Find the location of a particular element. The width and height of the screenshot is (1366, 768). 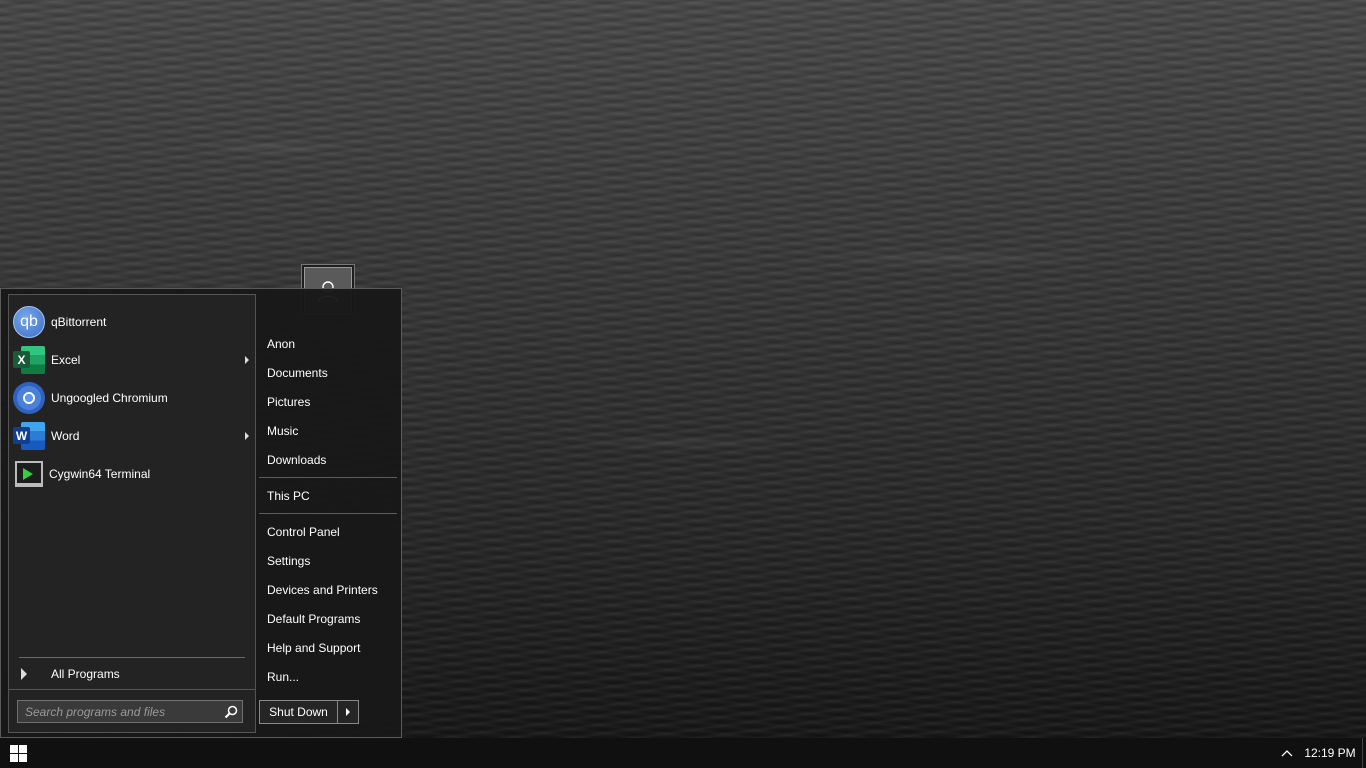

link-devices-printers: Devices and Printers is located at coordinates (328, 590).